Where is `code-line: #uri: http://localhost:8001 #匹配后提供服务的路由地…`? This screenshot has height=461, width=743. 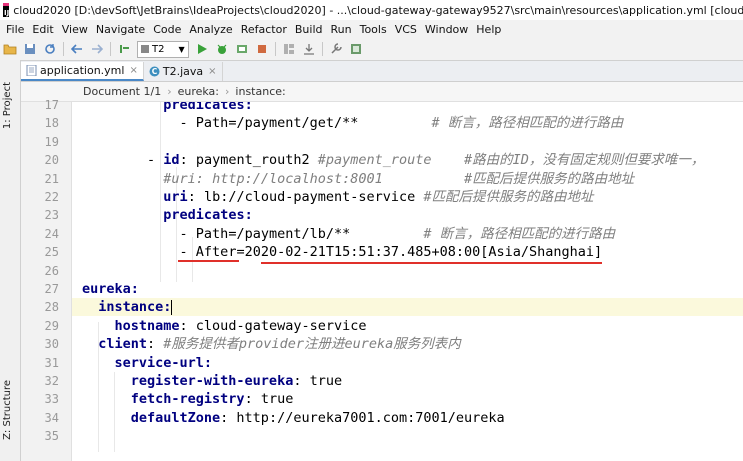 code-line: #uri: http://localhost:8001 #匹配后提供服务的路由地… is located at coordinates (398, 179).